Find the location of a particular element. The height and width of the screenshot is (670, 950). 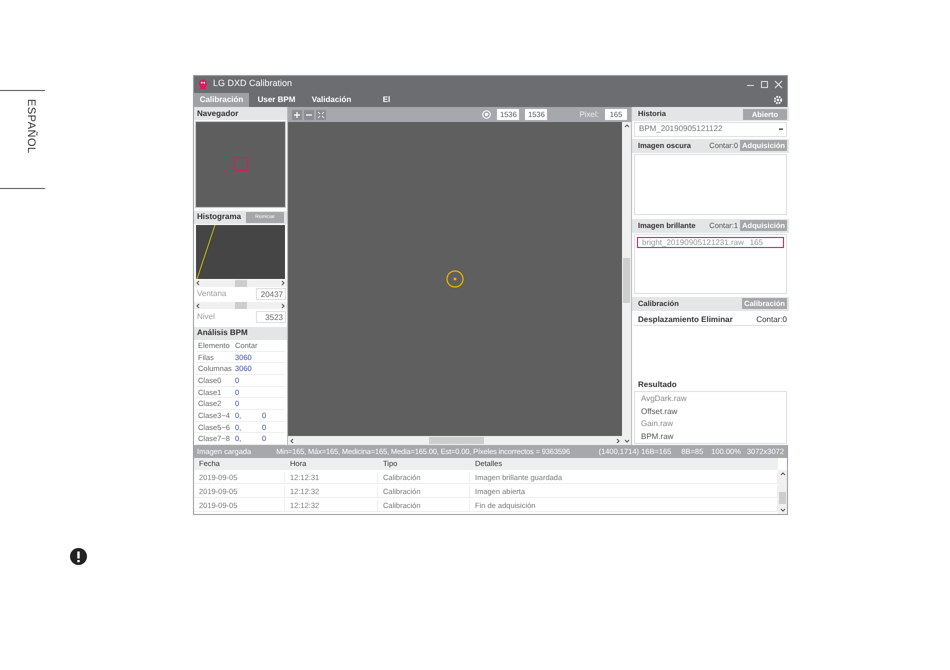

result-file: Gain.raw is located at coordinates (710, 424).